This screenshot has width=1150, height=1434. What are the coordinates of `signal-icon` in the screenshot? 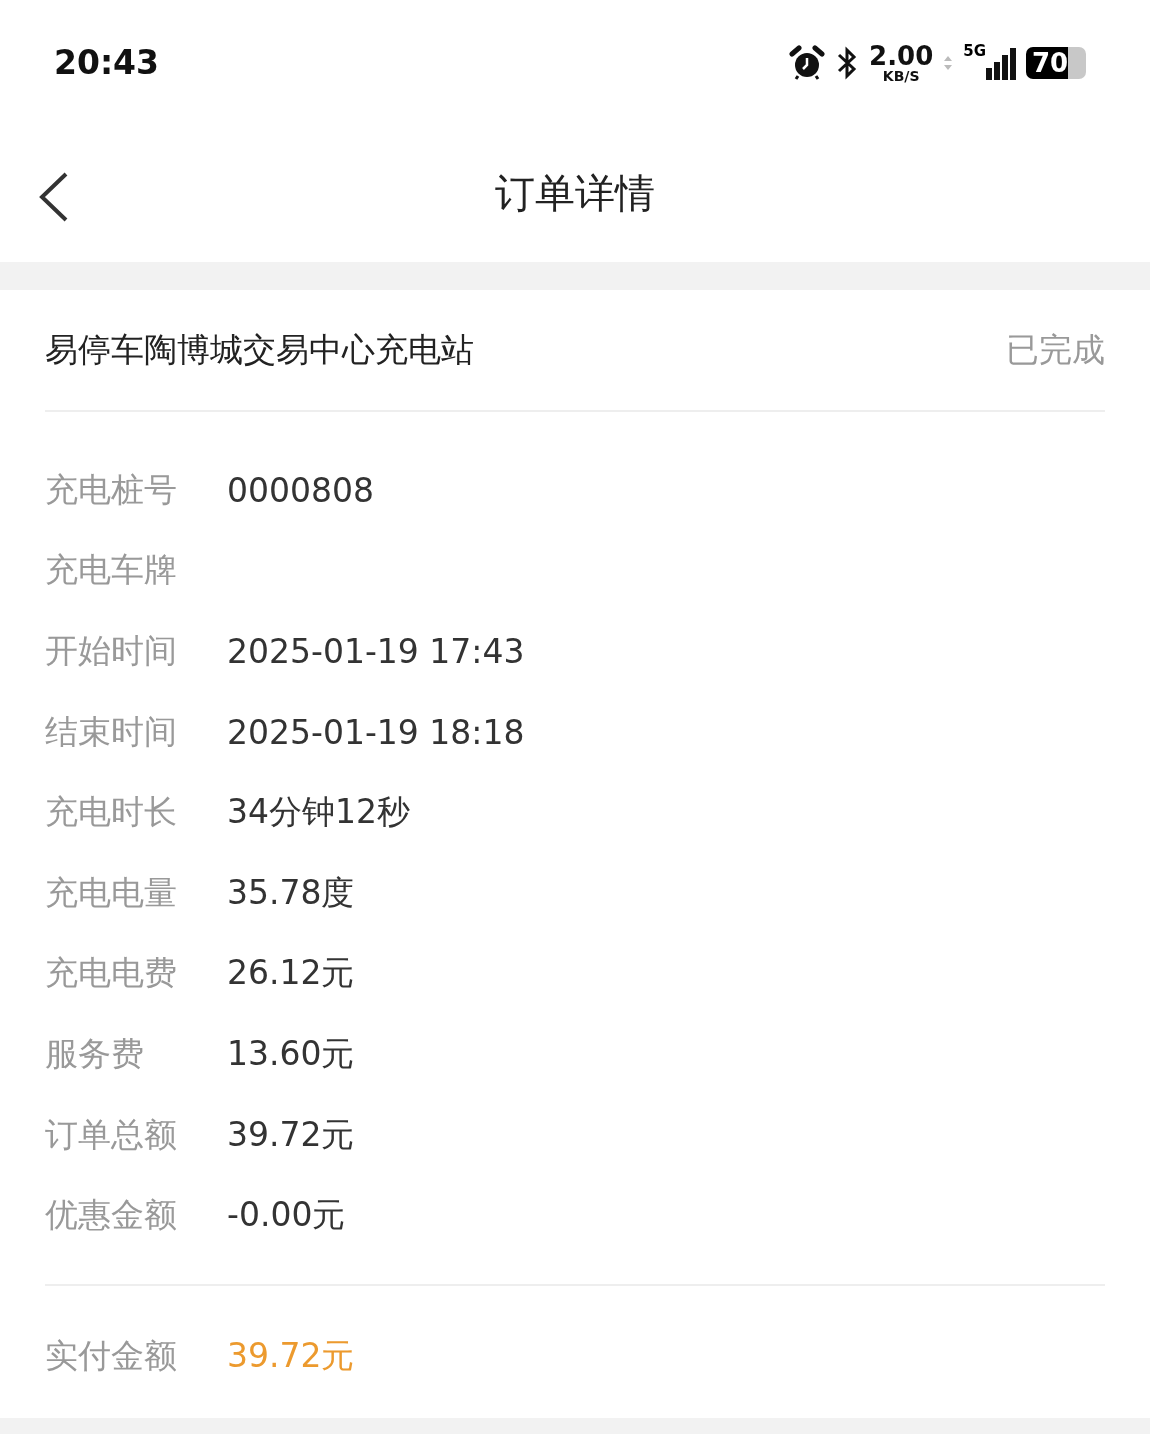 It's located at (1001, 62).